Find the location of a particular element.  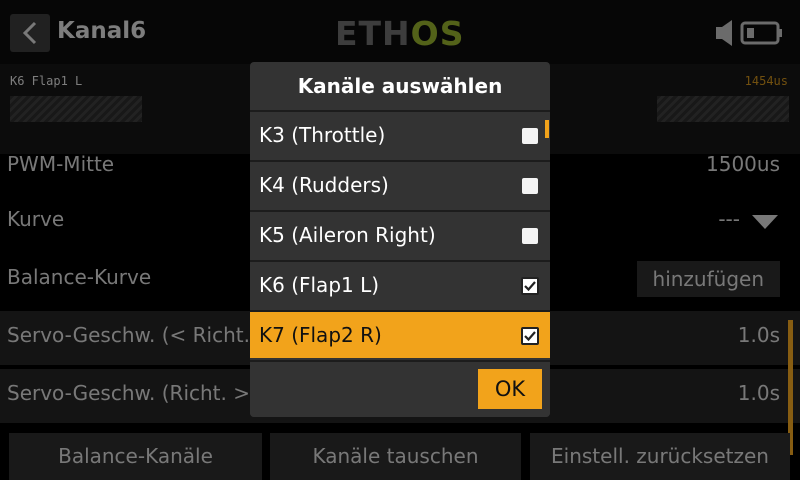

channel-option-label: K3 (Throttle) is located at coordinates (322, 135).